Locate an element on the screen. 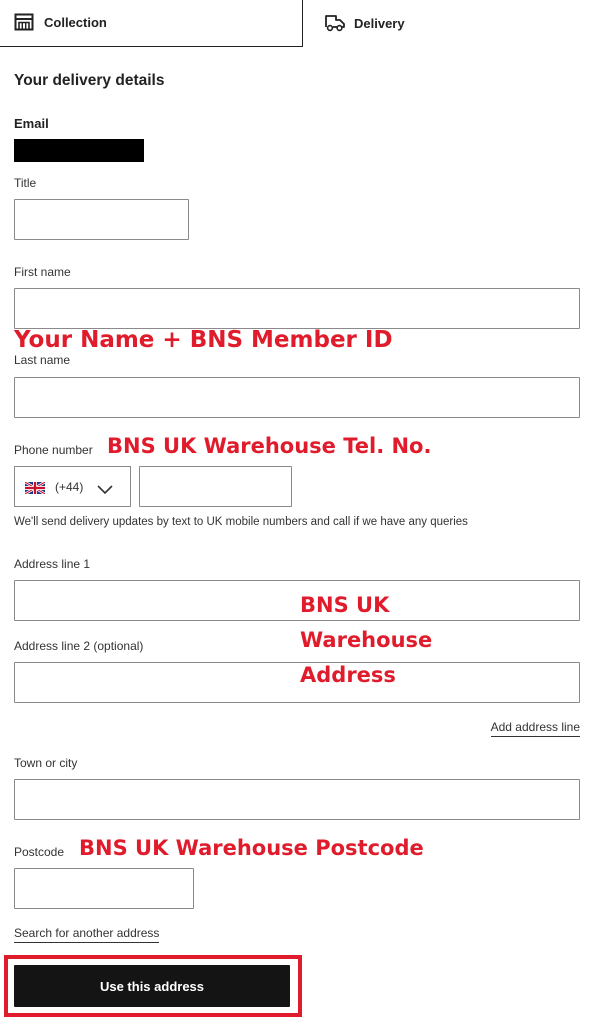 The width and height of the screenshot is (598, 1024). first-name-input is located at coordinates (297, 308).